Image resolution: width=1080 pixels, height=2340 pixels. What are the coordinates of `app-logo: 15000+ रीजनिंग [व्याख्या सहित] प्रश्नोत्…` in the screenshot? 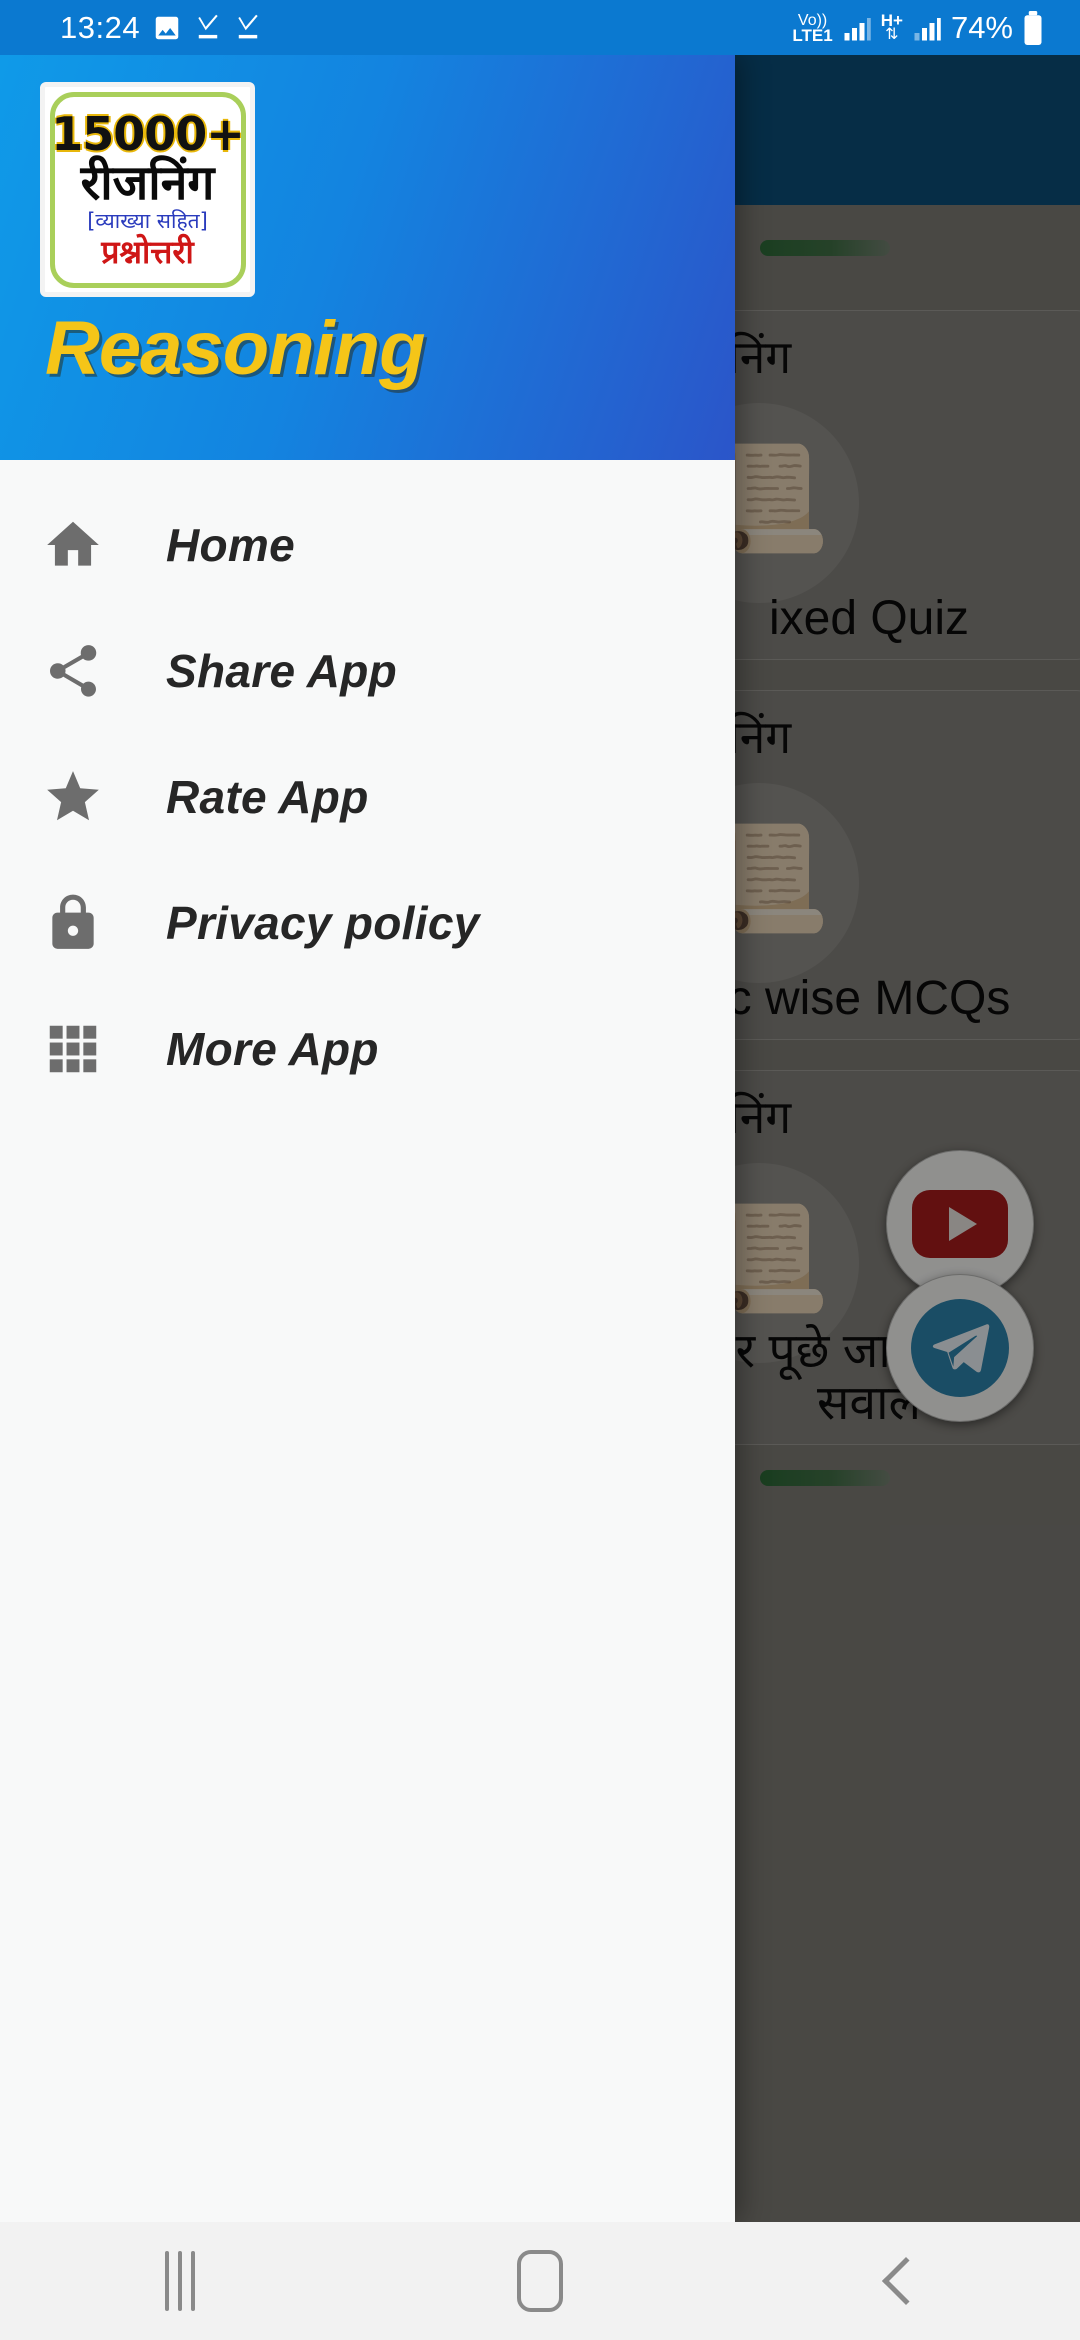 It's located at (147, 189).